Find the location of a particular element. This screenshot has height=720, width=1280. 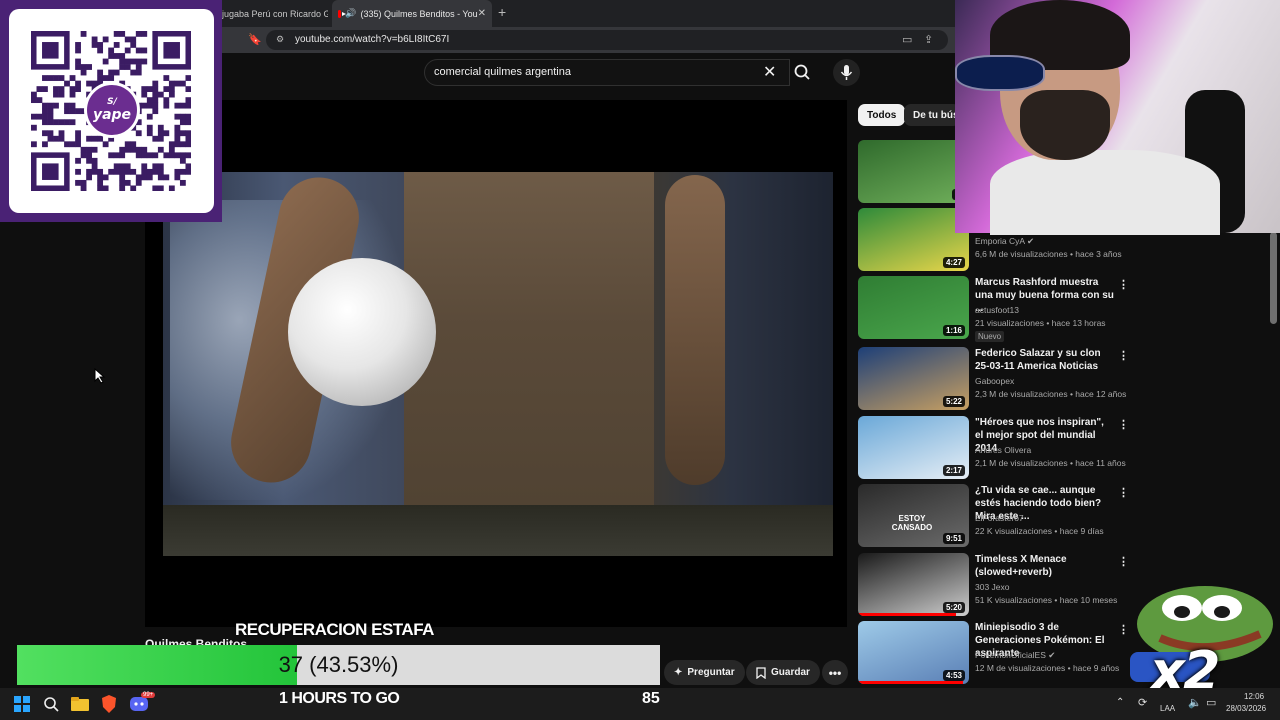

site-info-icon: ⚙ is located at coordinates (280, 39).